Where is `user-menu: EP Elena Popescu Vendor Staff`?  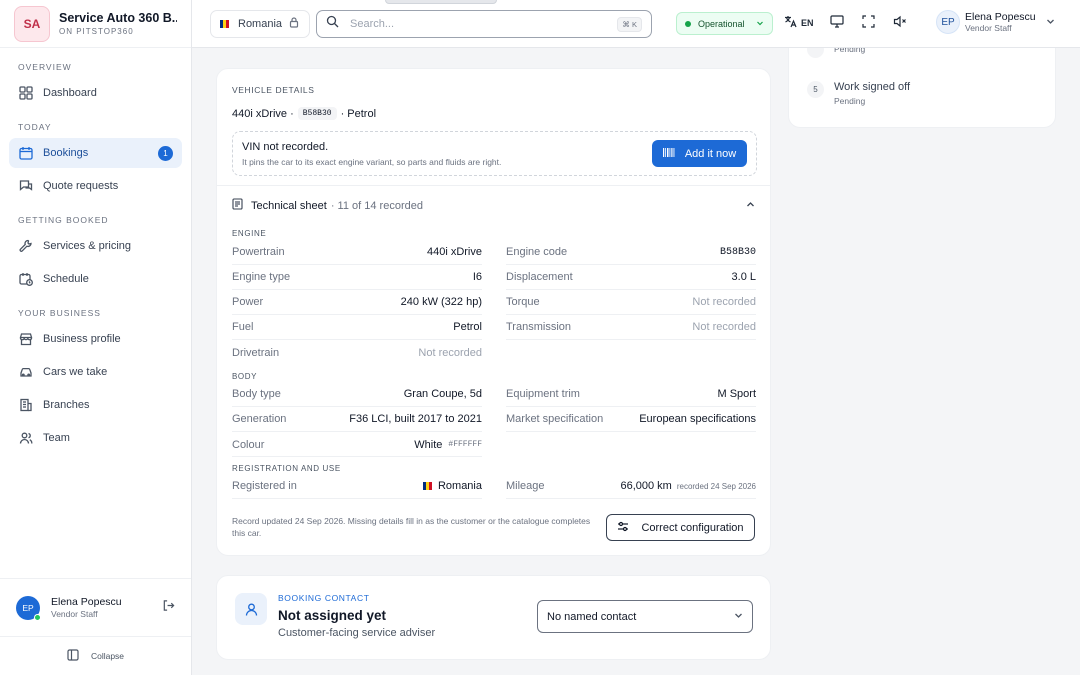 user-menu: EP Elena Popescu Vendor Staff is located at coordinates (995, 22).